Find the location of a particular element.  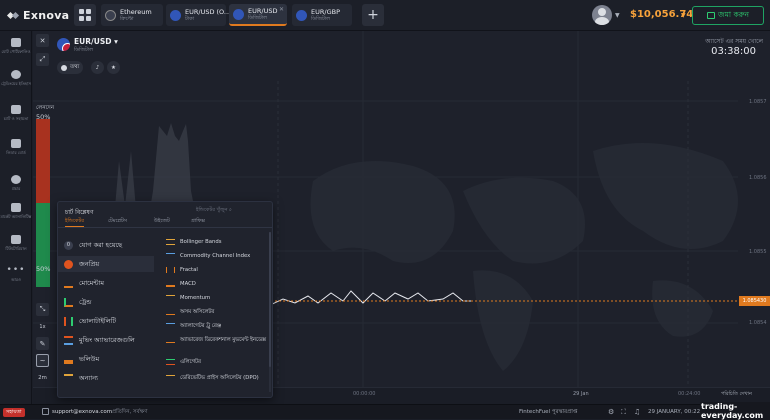

expand-icon: ⤢ is located at coordinates (42, 59).